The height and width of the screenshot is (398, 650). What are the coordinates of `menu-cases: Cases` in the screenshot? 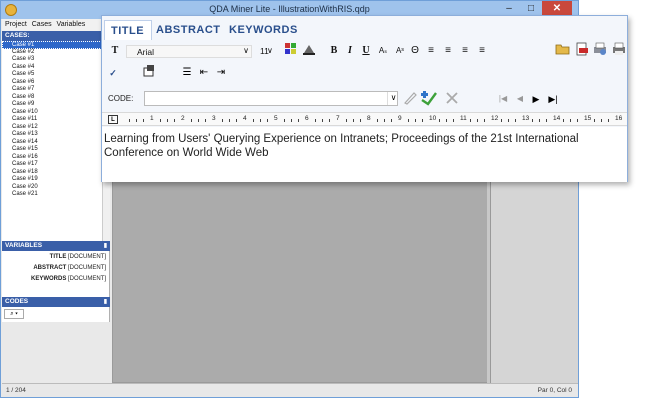 It's located at (40, 23).